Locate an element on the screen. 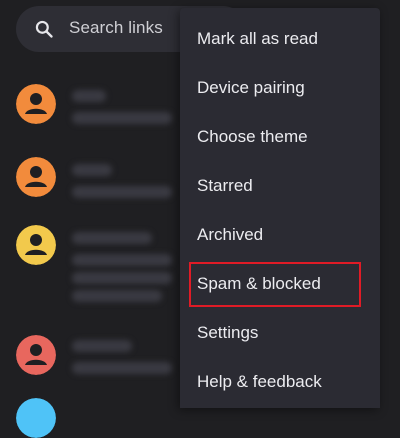 The height and width of the screenshot is (438, 400). menu-item-archived: Archived is located at coordinates (280, 235).